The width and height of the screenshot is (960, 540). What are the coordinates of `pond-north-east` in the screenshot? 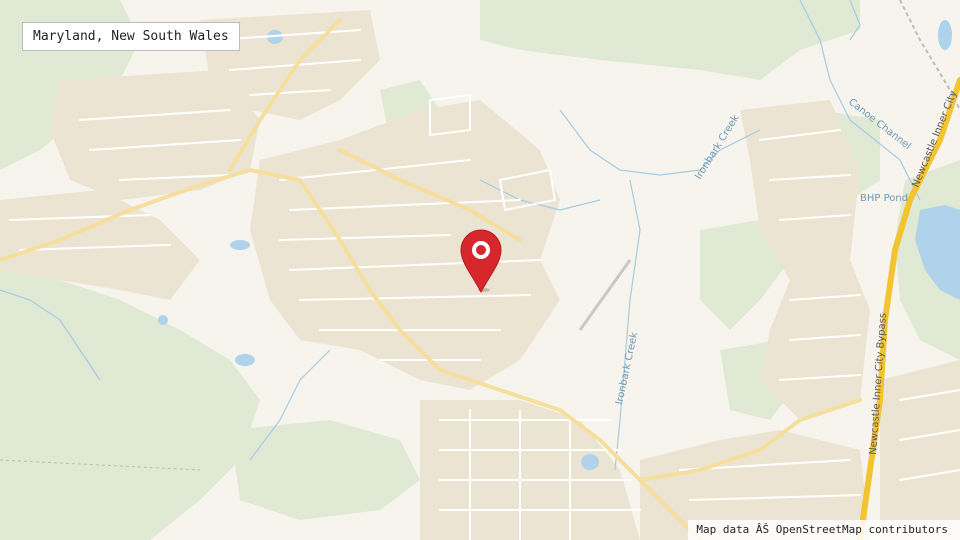 It's located at (945, 35).